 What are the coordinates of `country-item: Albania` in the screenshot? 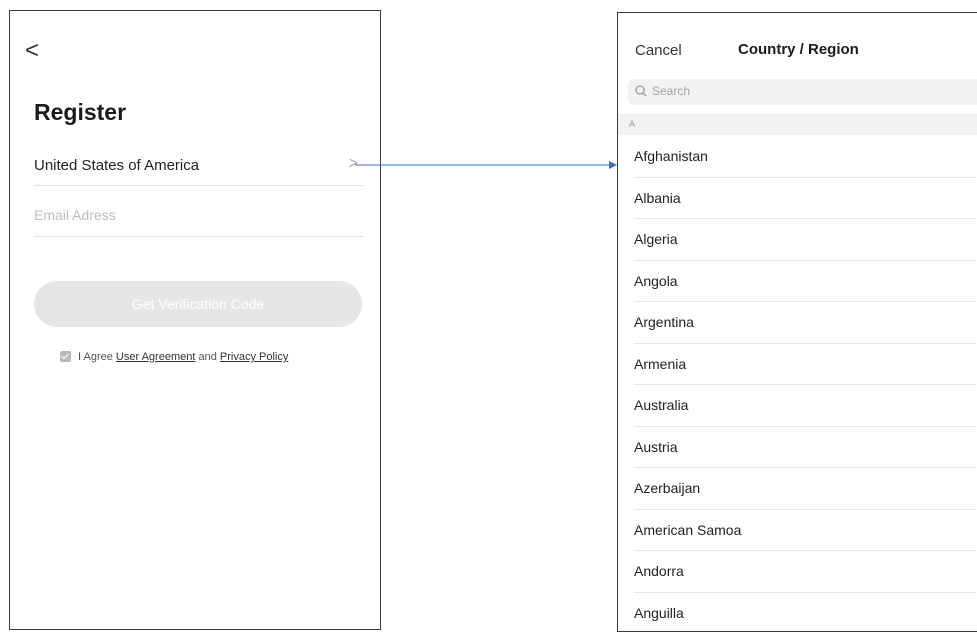 It's located at (797, 199).